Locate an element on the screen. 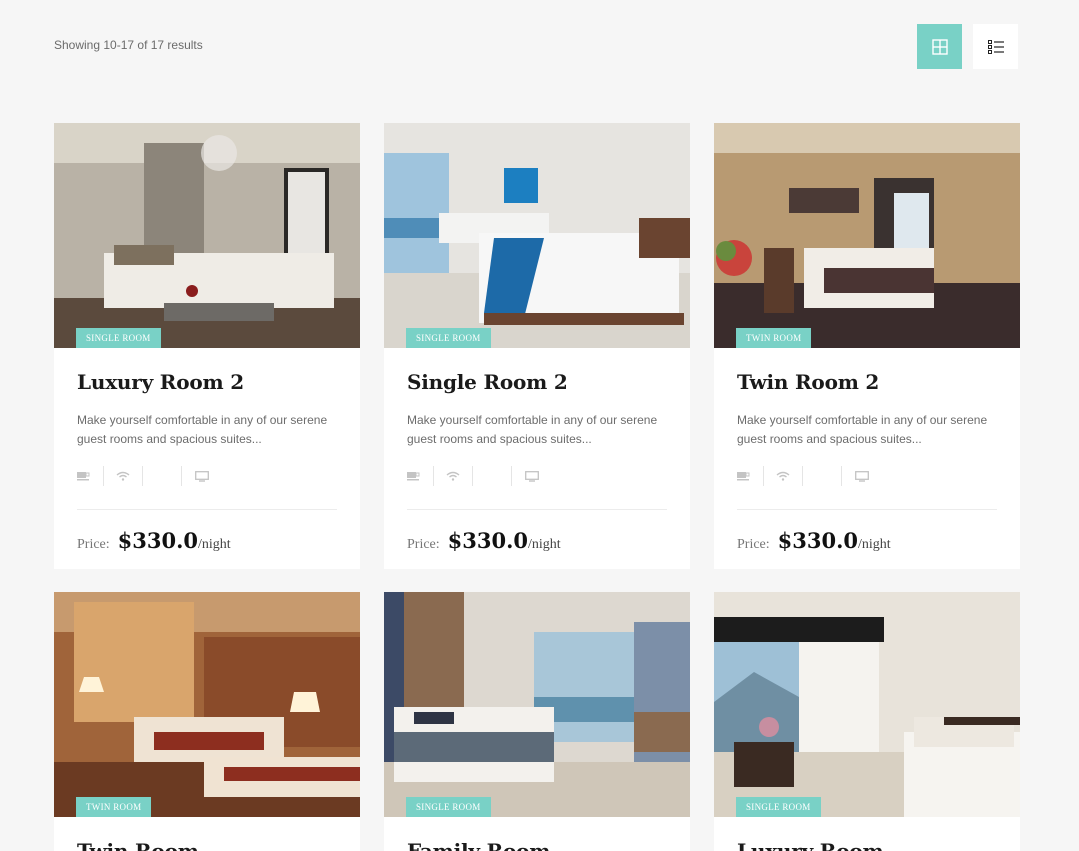 The image size is (1079, 851). room-title: Luxury Room is located at coordinates (867, 845).